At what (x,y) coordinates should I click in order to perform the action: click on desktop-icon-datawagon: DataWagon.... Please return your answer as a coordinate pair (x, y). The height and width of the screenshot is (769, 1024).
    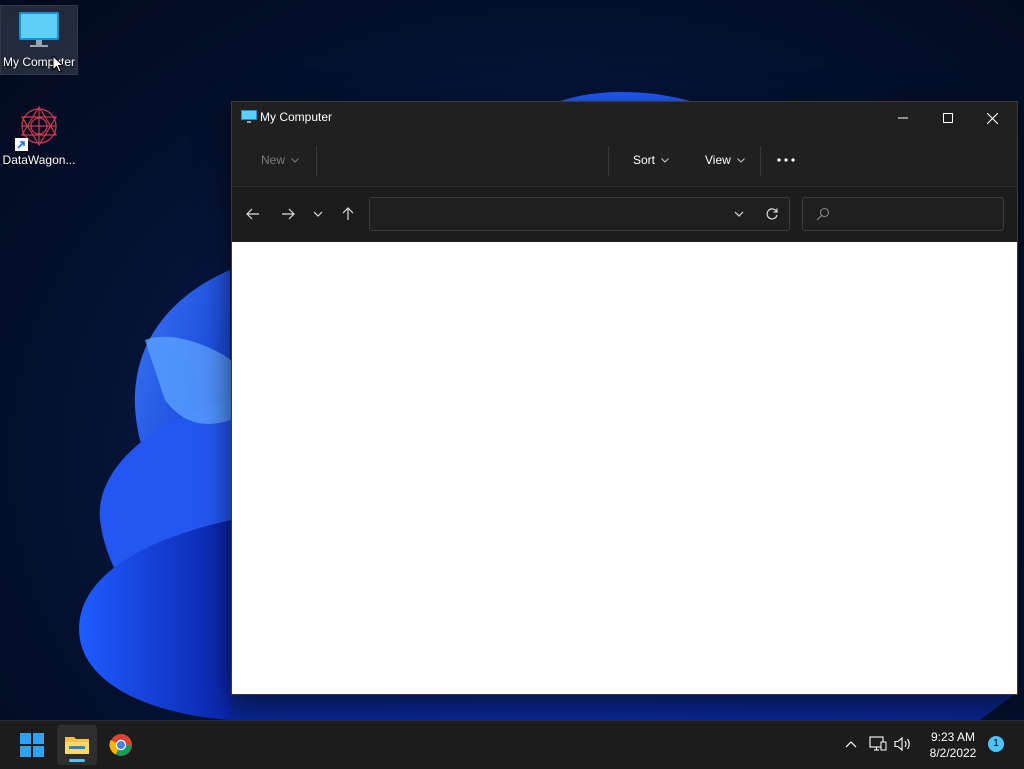
    Looking at the image, I should click on (39, 139).